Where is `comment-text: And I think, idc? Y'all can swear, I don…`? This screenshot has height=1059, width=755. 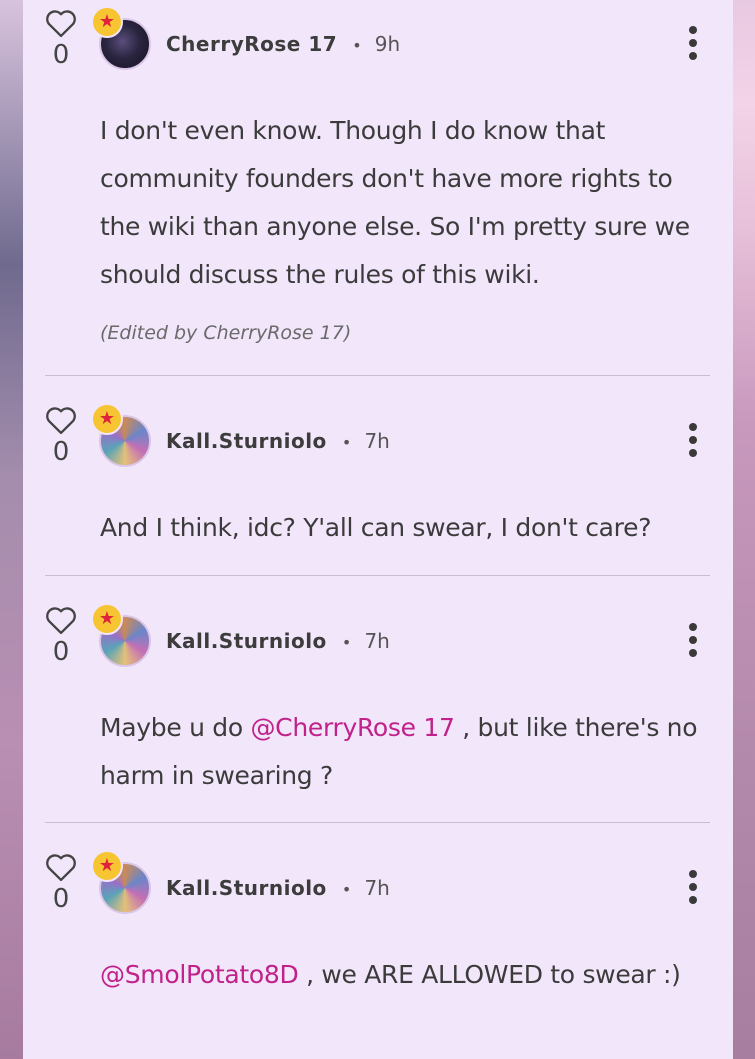 comment-text: And I think, idc? Y'all can swear, I don… is located at coordinates (376, 527).